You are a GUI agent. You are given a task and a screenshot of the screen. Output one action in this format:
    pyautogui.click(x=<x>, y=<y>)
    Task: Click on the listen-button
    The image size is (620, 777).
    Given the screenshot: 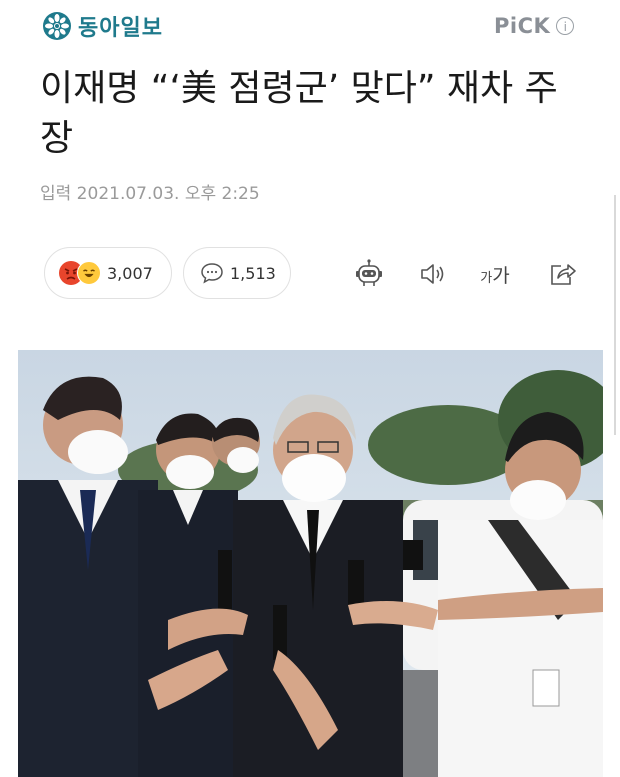 What is the action you would take?
    pyautogui.click(x=433, y=274)
    